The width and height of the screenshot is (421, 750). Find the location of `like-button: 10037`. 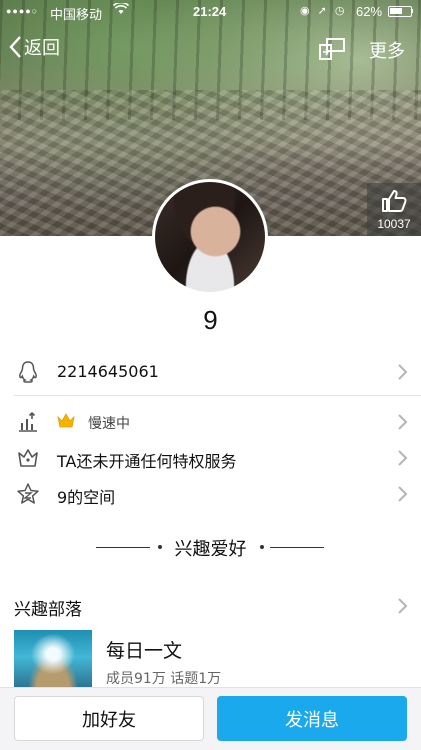

like-button: 10037 is located at coordinates (394, 209).